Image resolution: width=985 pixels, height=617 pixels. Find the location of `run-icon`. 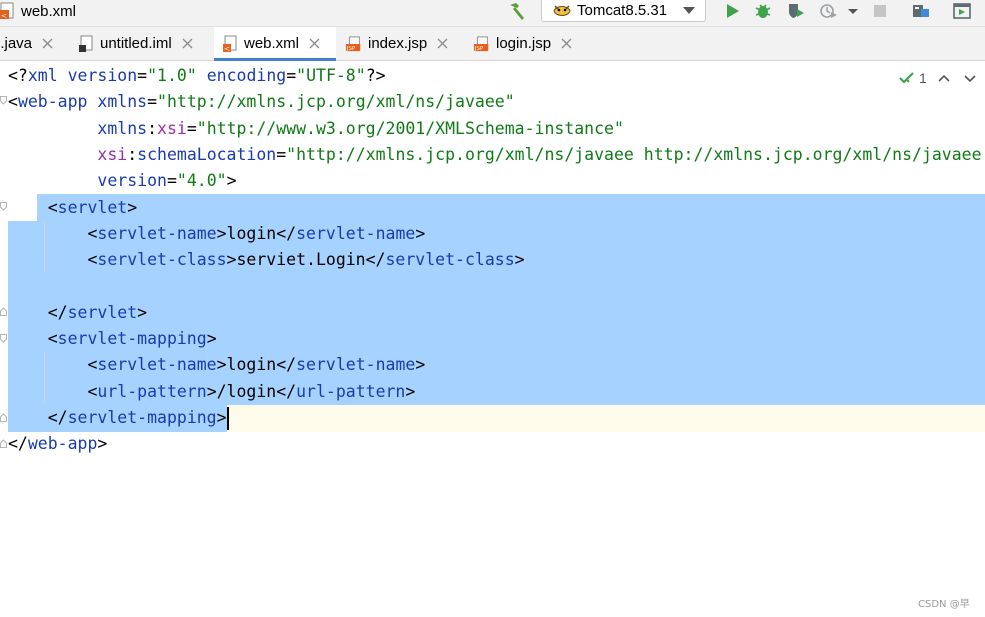

run-icon is located at coordinates (732, 11).